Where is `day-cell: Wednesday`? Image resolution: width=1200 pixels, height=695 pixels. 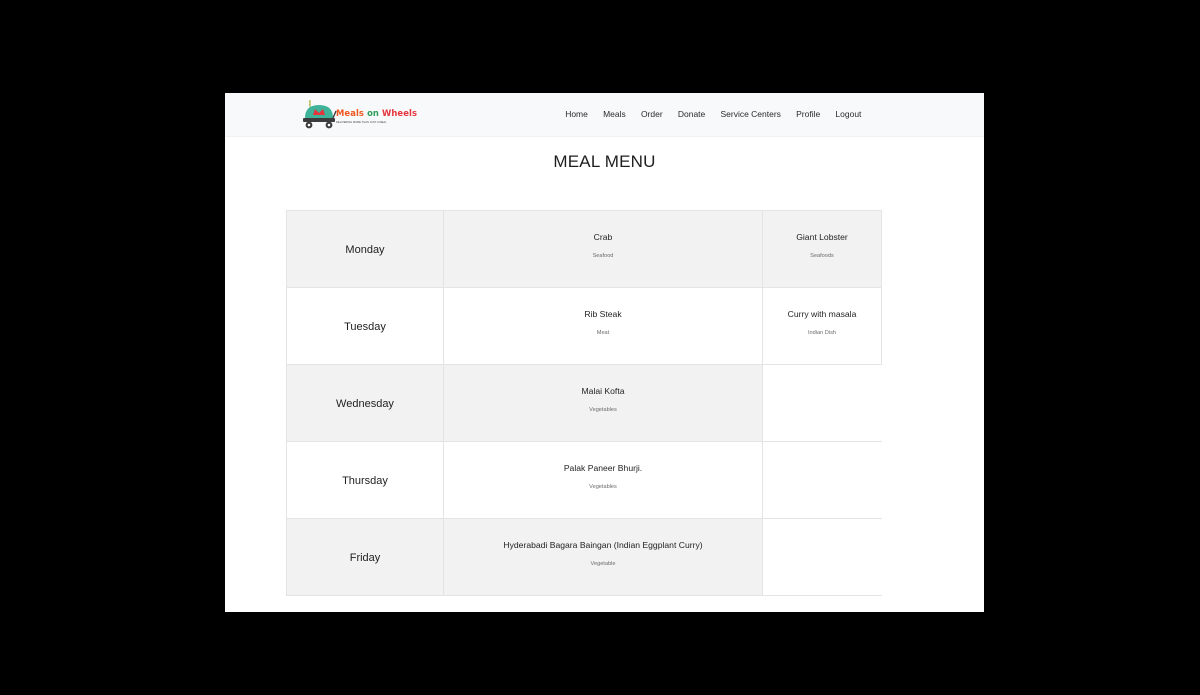
day-cell: Wednesday is located at coordinates (365, 403).